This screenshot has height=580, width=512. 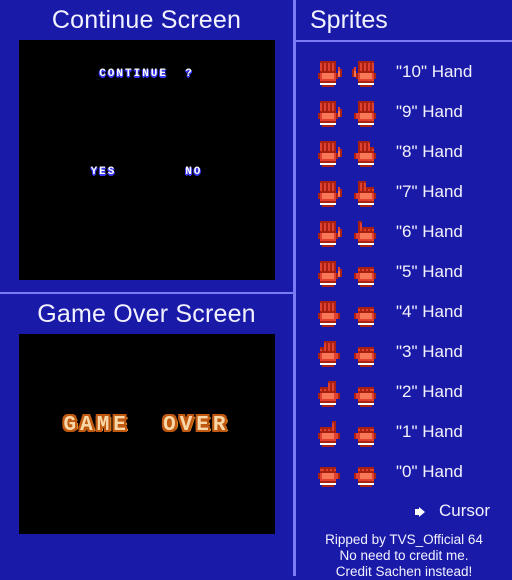 I want to click on credits-line-1: Ripped by TVS_Official 64, so click(x=404, y=539).